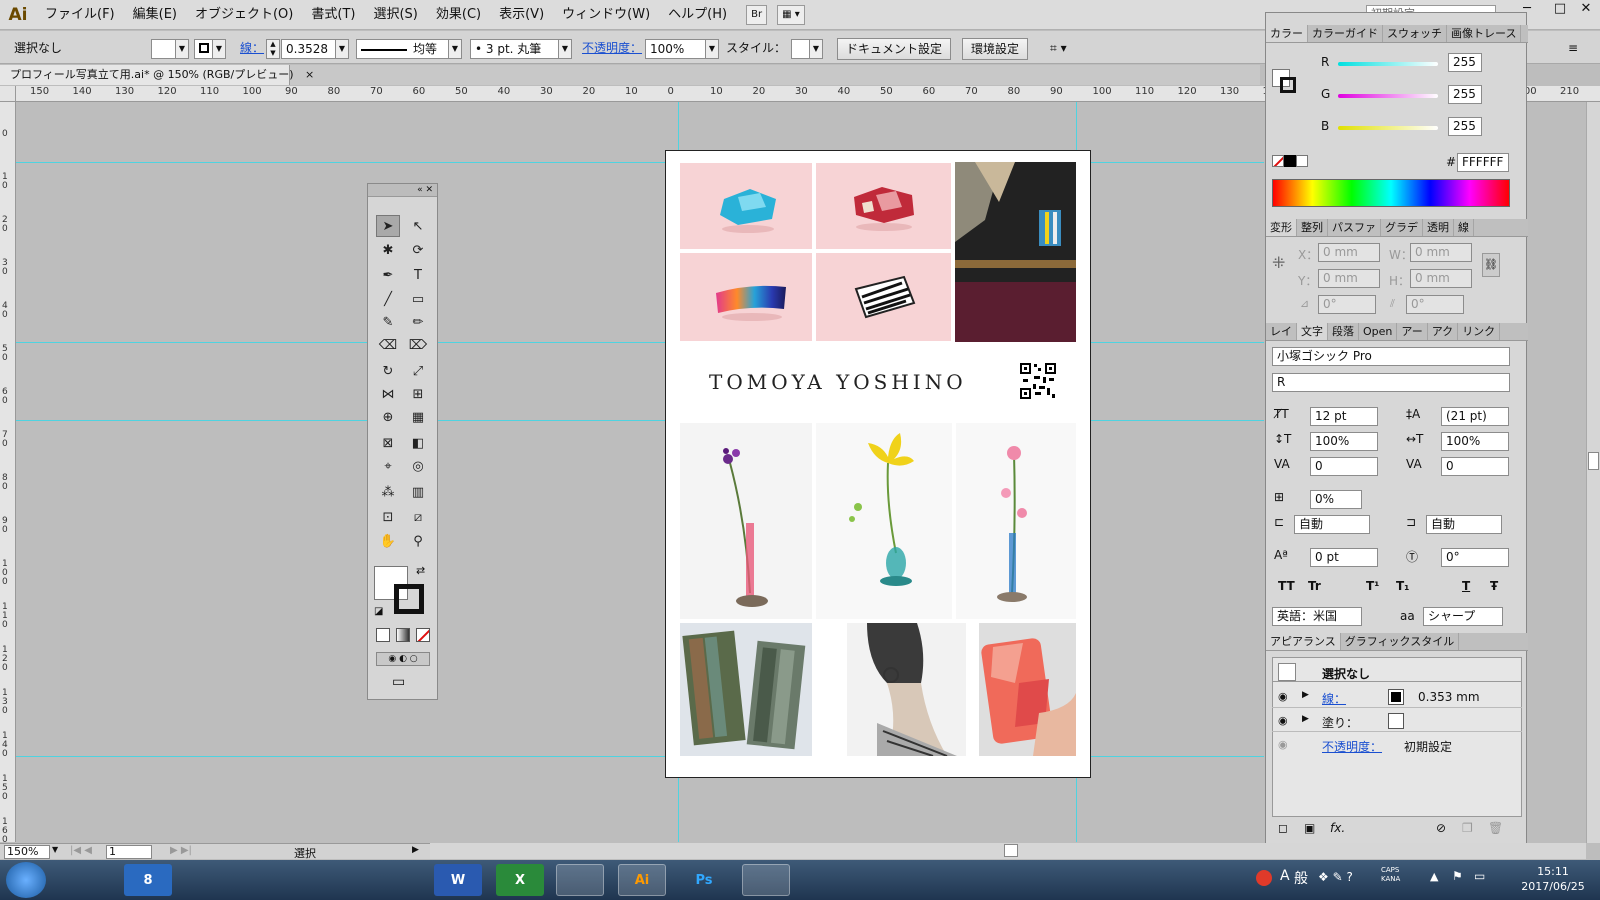 The image size is (1600, 900). What do you see at coordinates (1337, 828) in the screenshot?
I see `add-effect-icon: fx.` at bounding box center [1337, 828].